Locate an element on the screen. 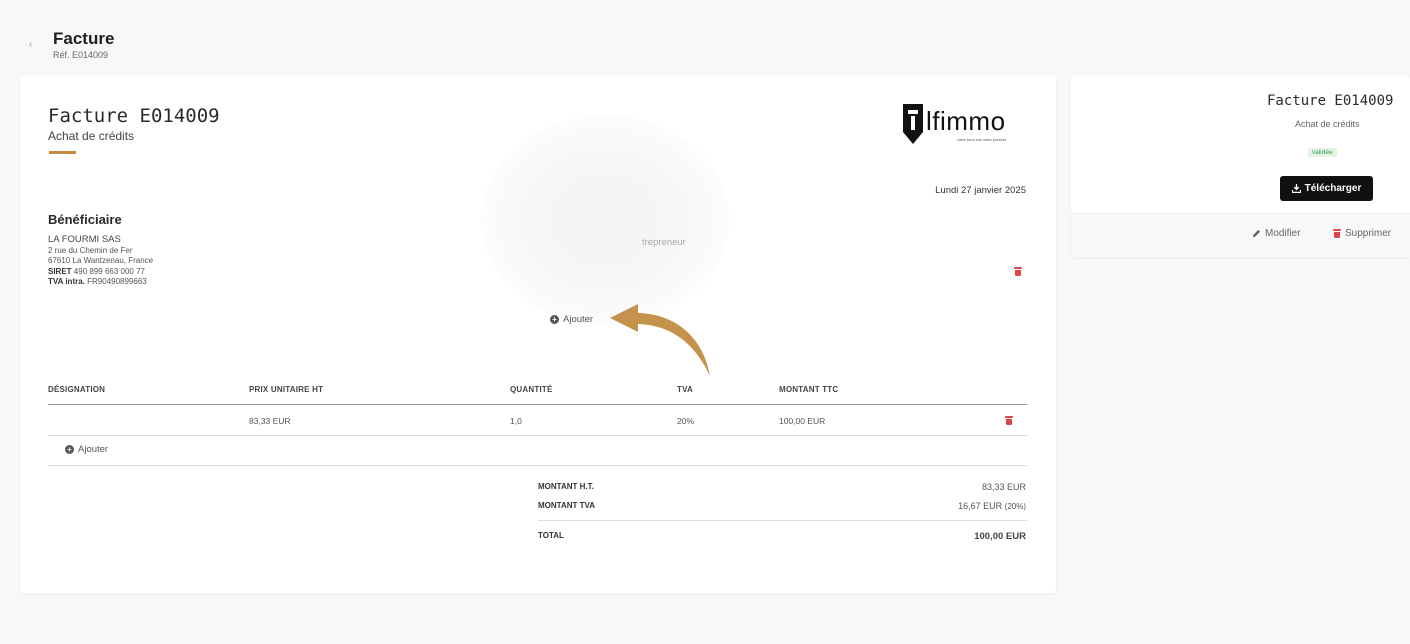  invoice-title: Facture E014009 is located at coordinates (134, 116).